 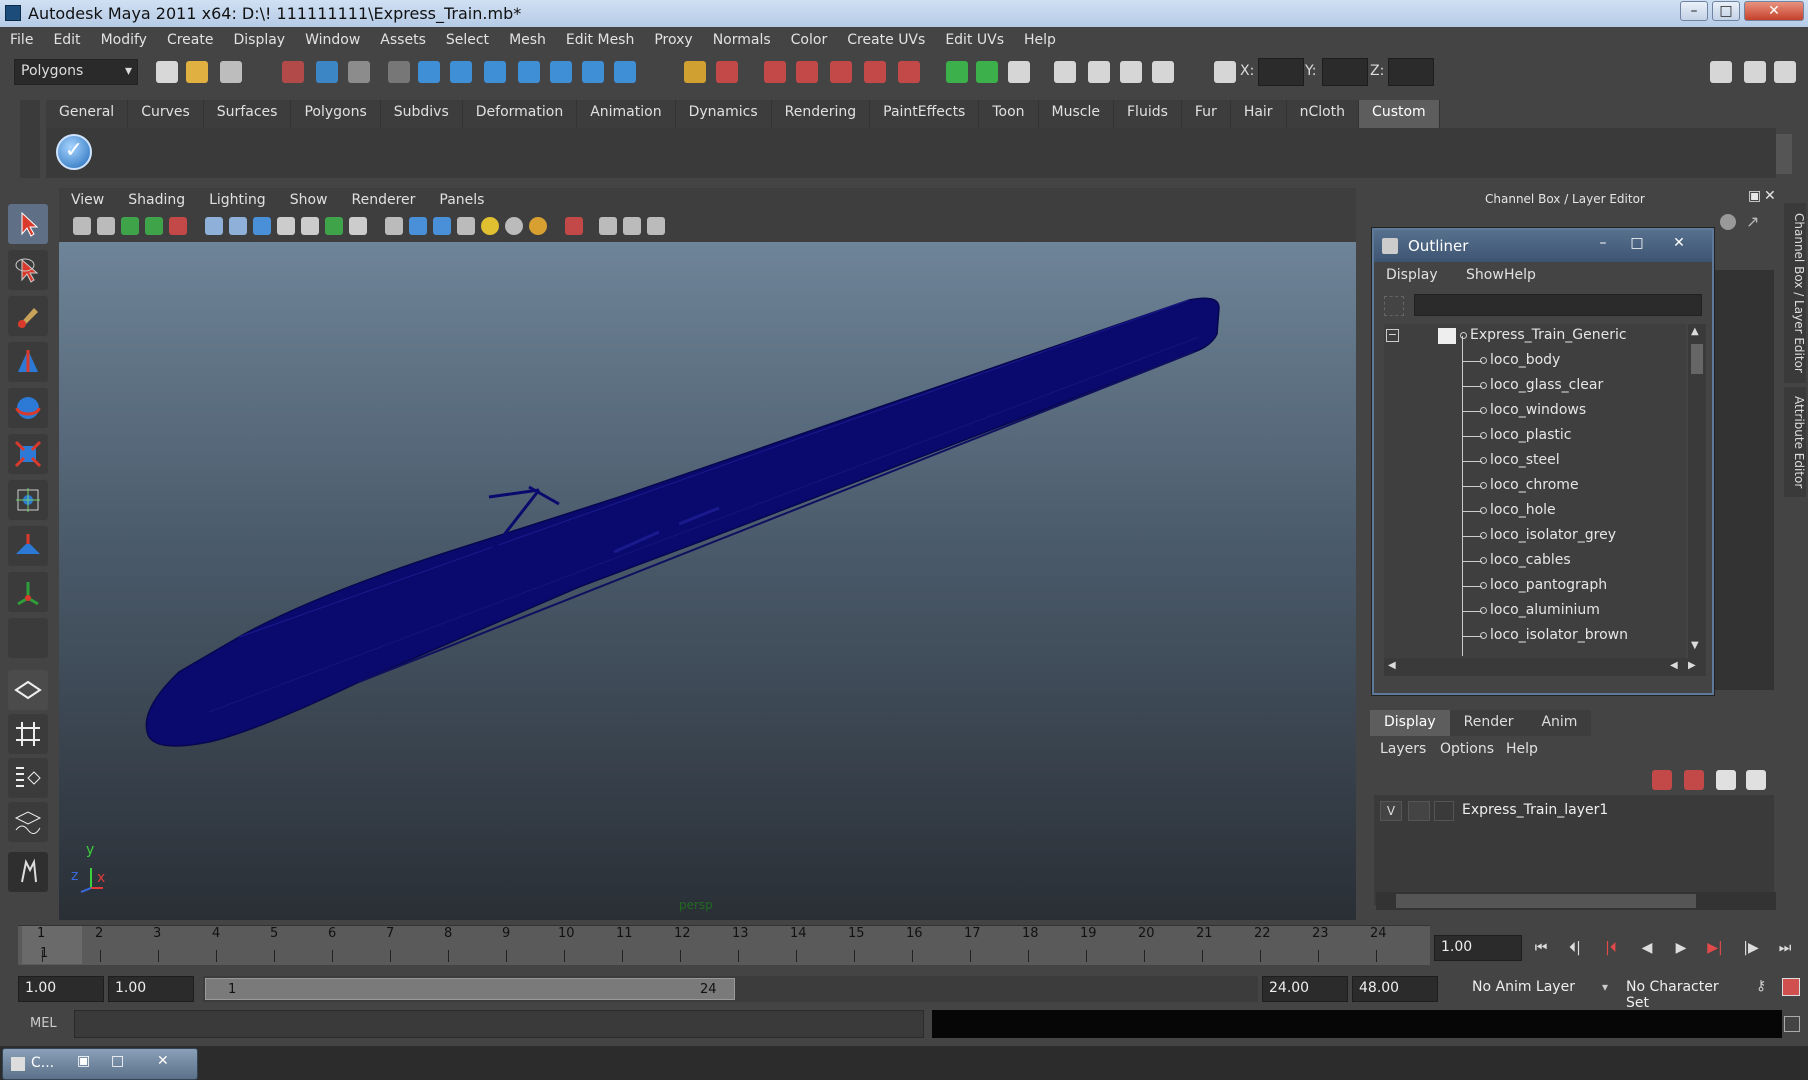 What do you see at coordinates (1795, 442) in the screenshot?
I see `tab-attribute-editor: Attribute Editor` at bounding box center [1795, 442].